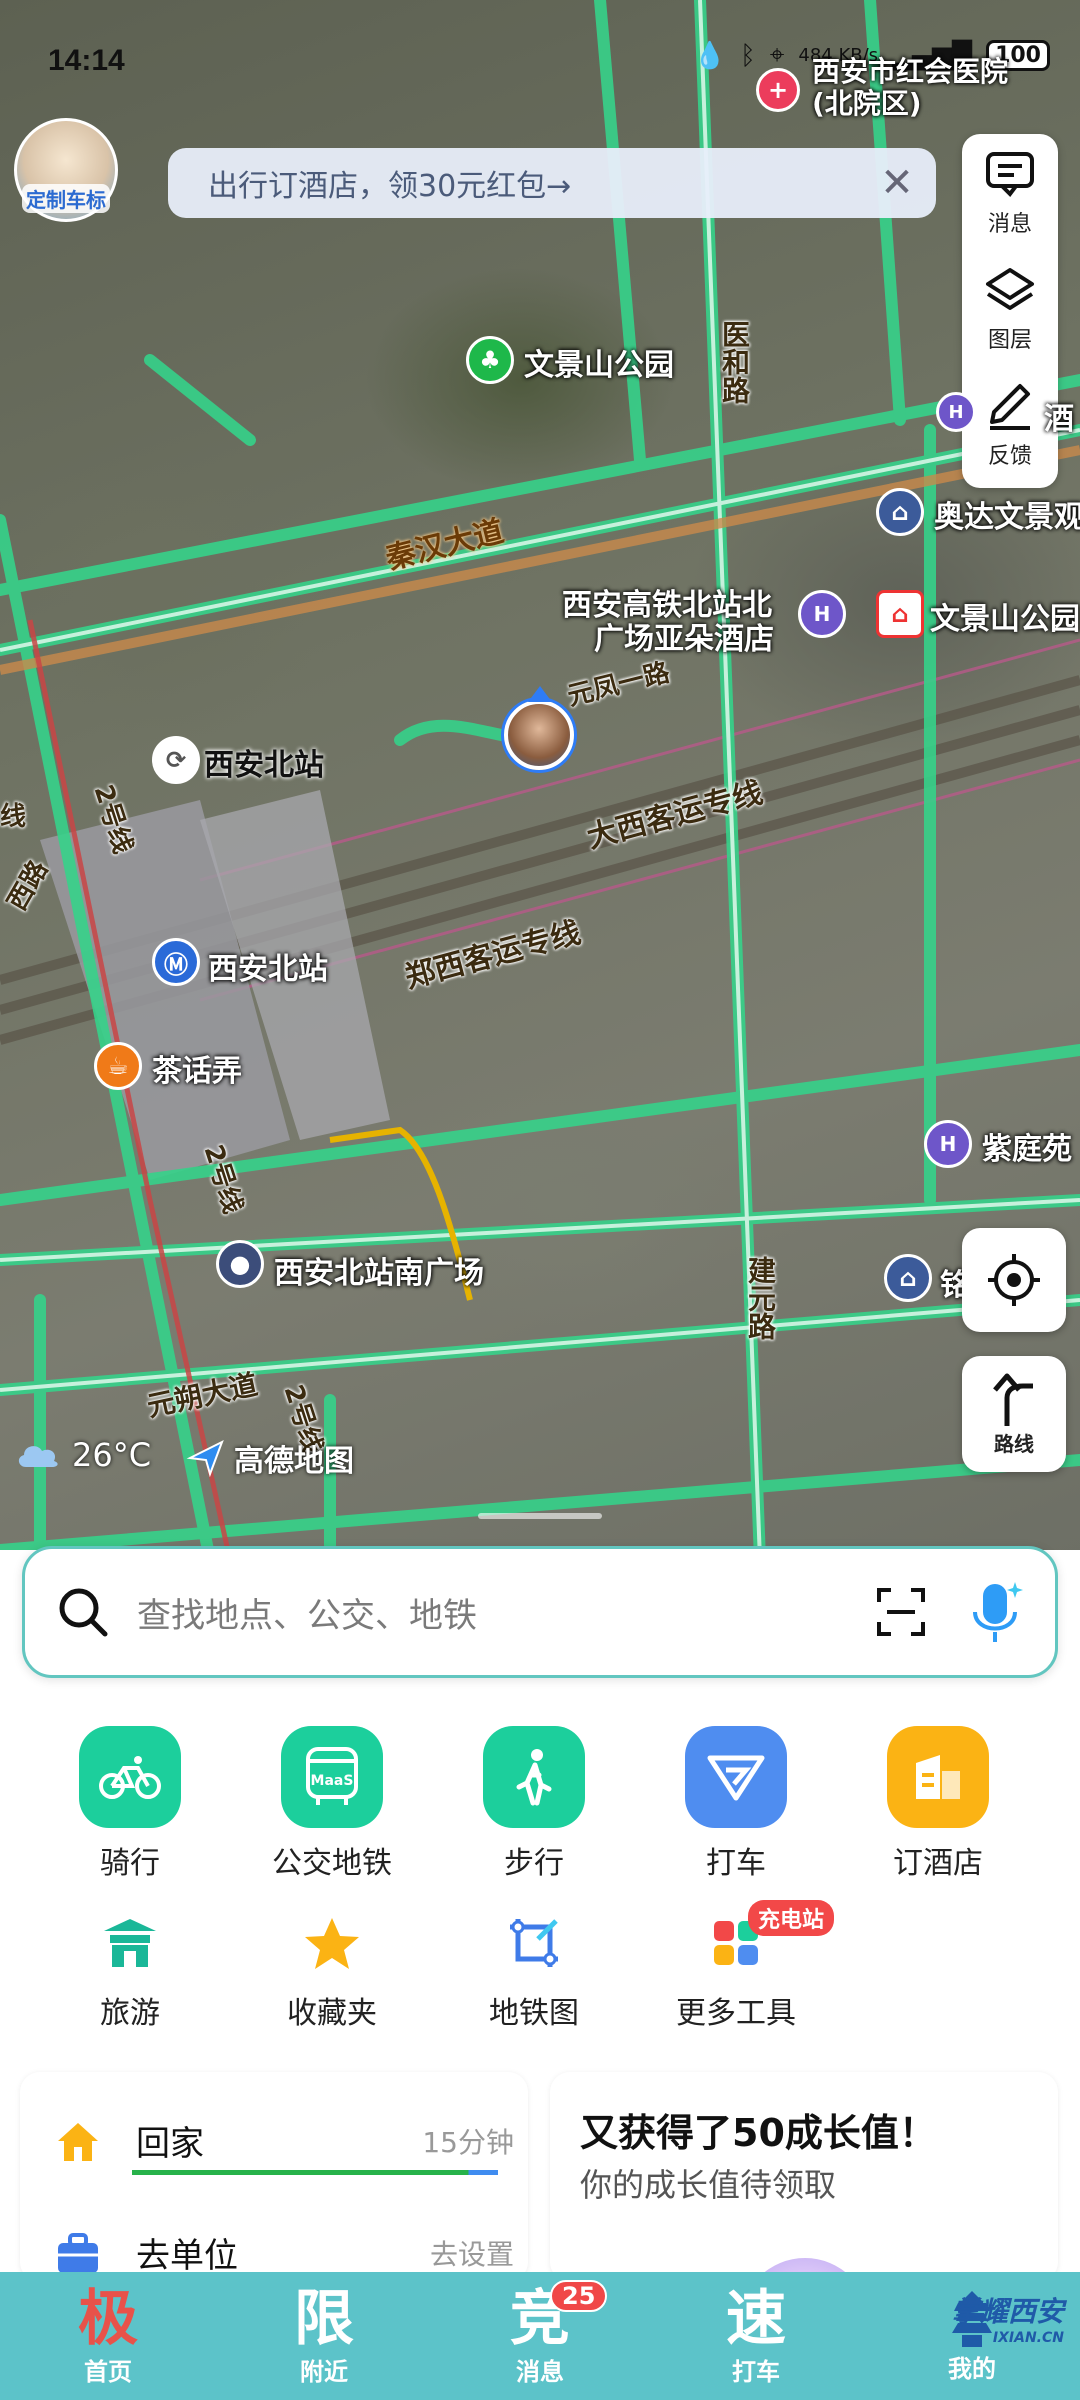 The width and height of the screenshot is (1080, 2400). I want to click on quick-action-hotel: 订酒店, so click(938, 1804).